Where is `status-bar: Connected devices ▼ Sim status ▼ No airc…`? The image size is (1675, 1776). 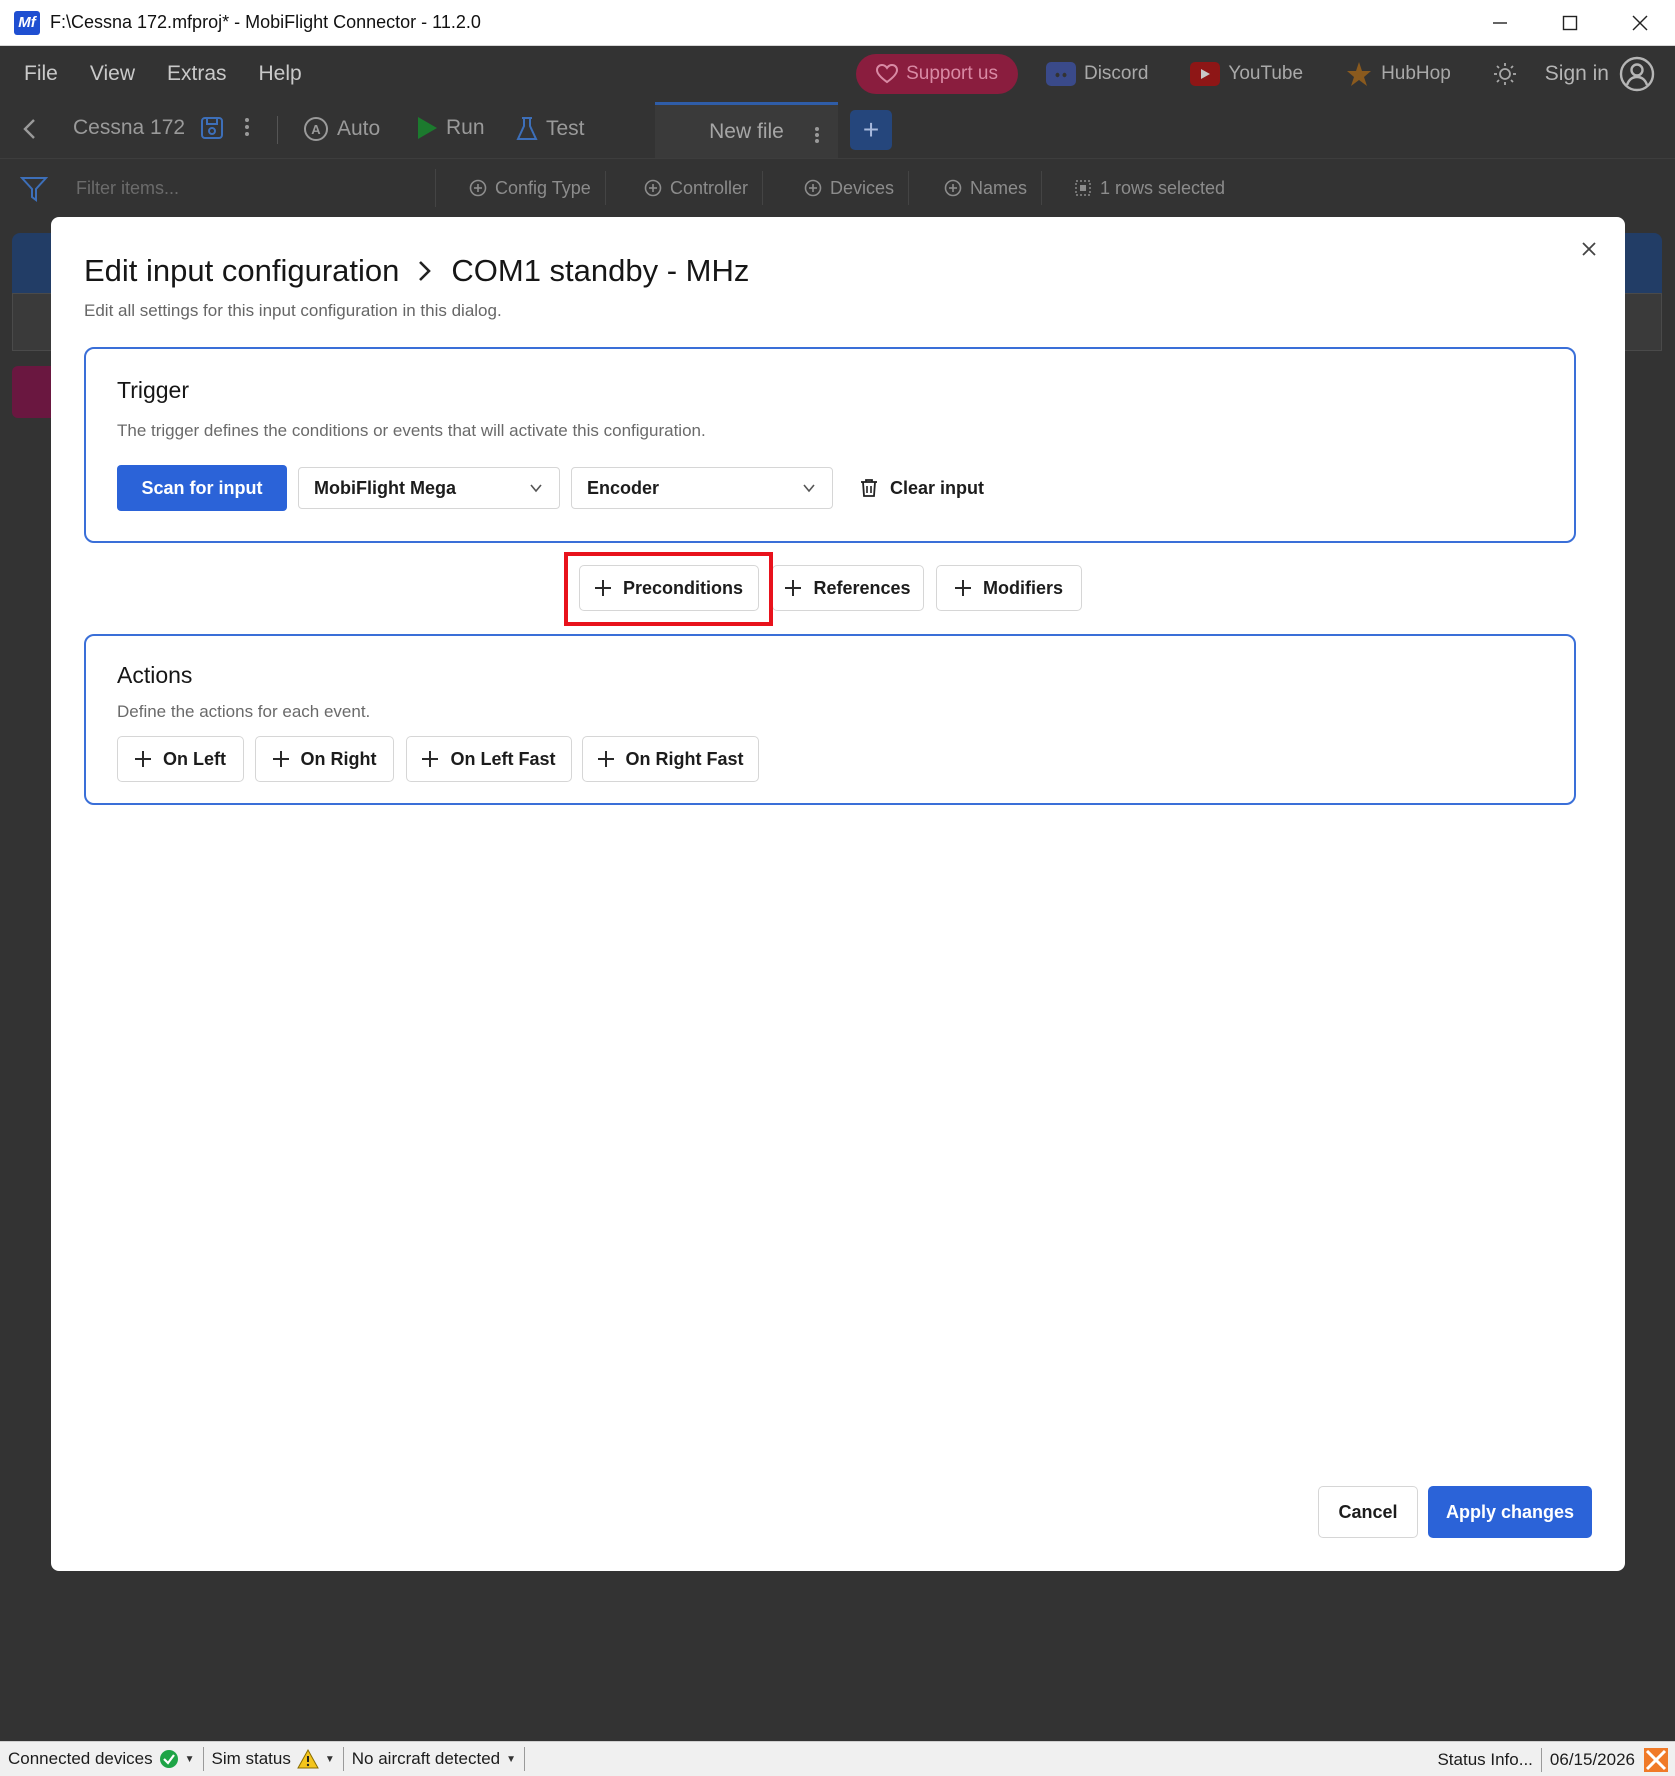
status-bar: Connected devices ▼ Sim status ▼ No airc… is located at coordinates (837, 1758).